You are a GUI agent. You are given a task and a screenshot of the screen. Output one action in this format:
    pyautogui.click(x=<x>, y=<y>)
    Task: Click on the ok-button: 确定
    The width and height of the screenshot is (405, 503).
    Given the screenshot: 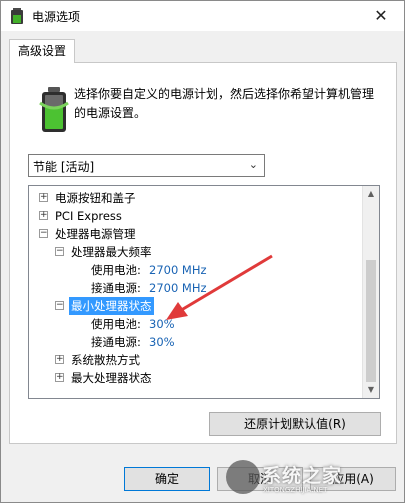 What is the action you would take?
    pyautogui.click(x=167, y=479)
    